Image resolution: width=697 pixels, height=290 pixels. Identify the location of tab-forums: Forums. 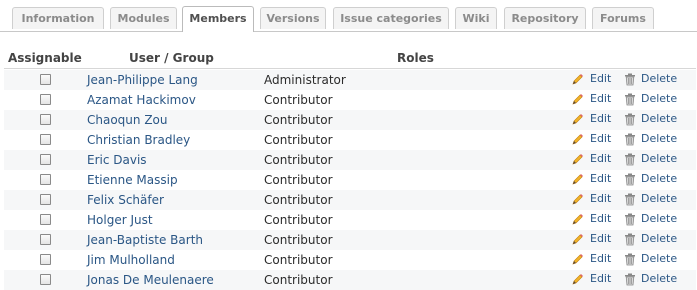
(623, 18).